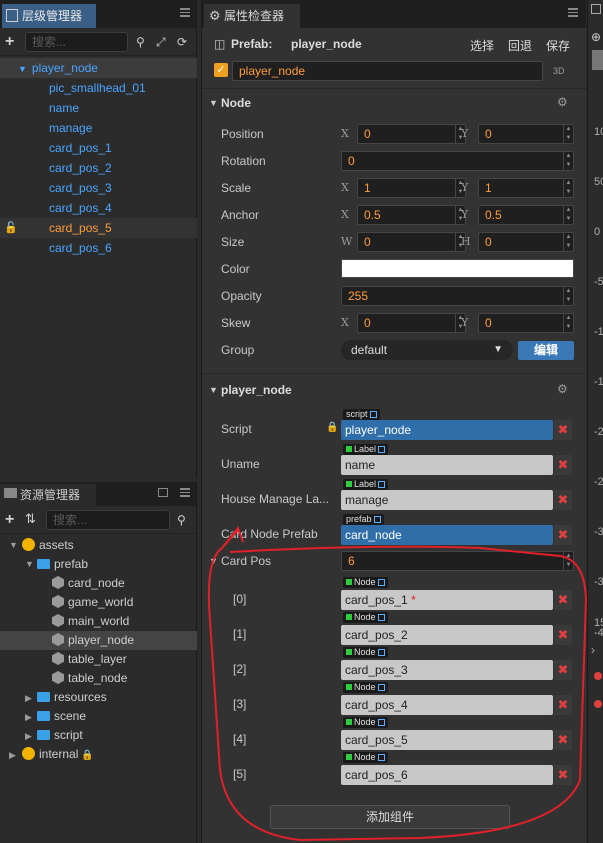  Describe the element at coordinates (598, 282) in the screenshot. I see `ruler-tick-label: -5` at that location.